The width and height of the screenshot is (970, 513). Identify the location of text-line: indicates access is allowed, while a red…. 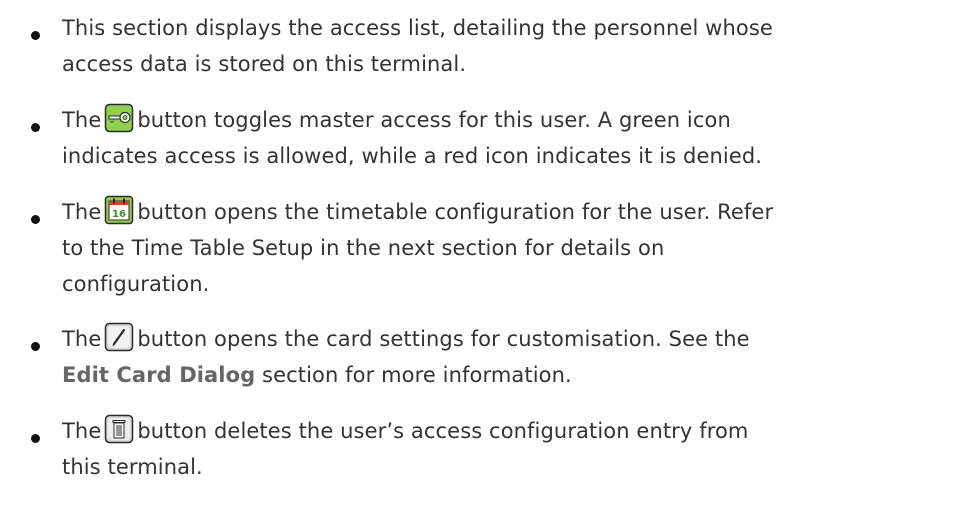
(412, 156).